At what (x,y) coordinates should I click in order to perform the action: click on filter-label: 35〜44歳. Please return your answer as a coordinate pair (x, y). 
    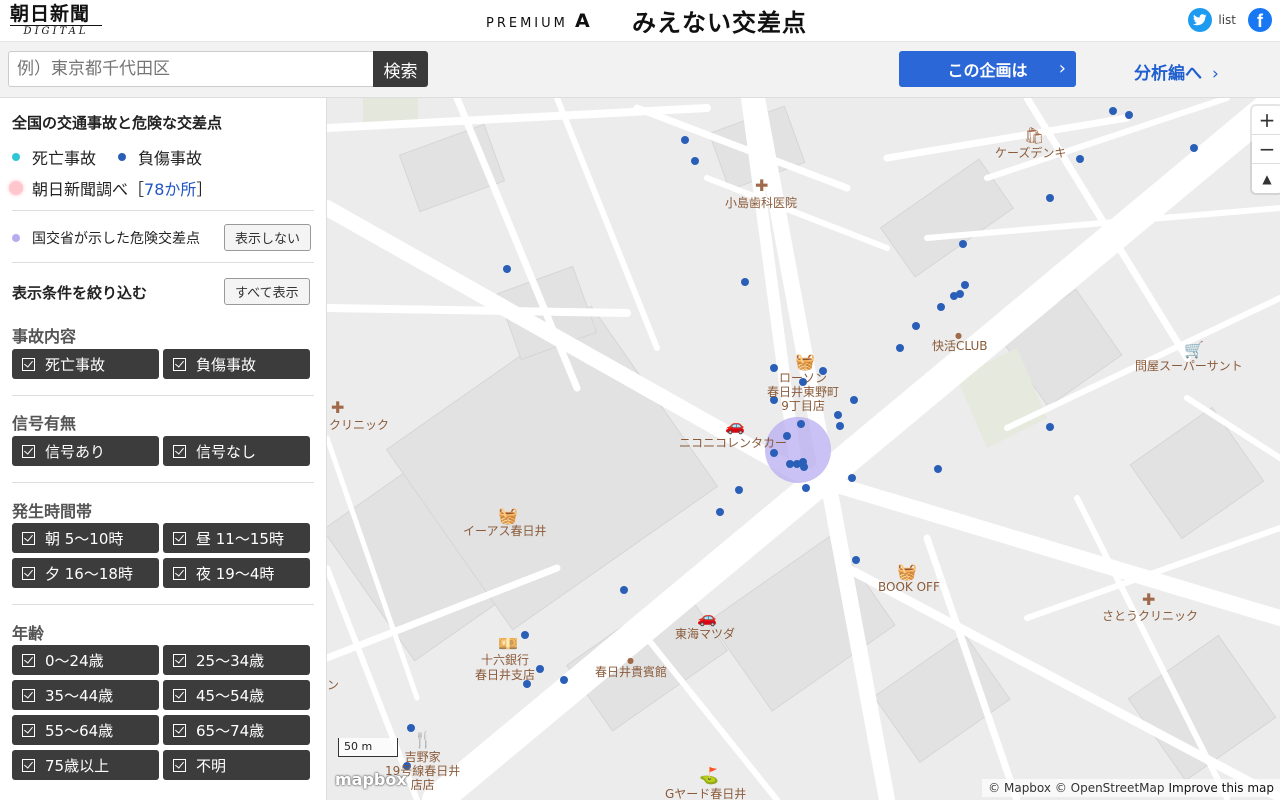
    Looking at the image, I should click on (79, 695).